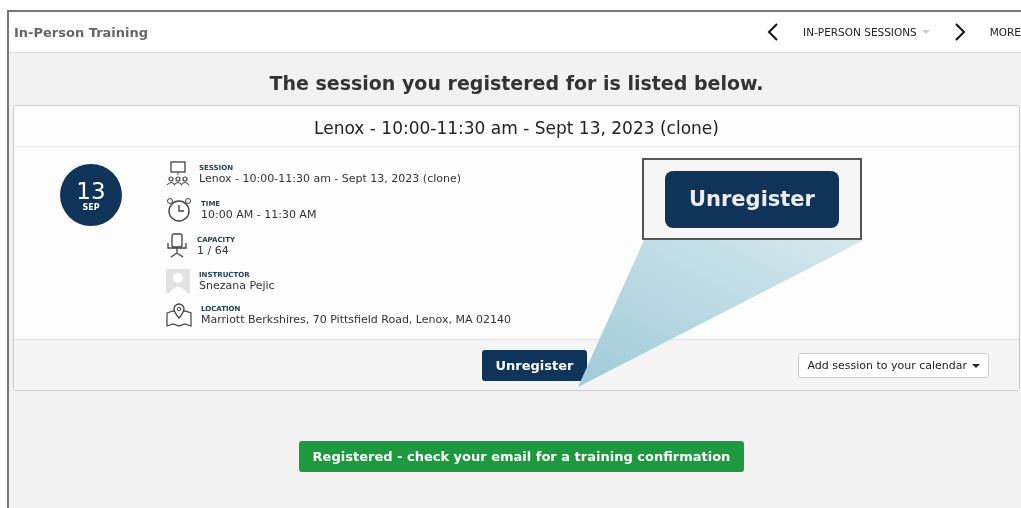  I want to click on classroom-icon, so click(178, 174).